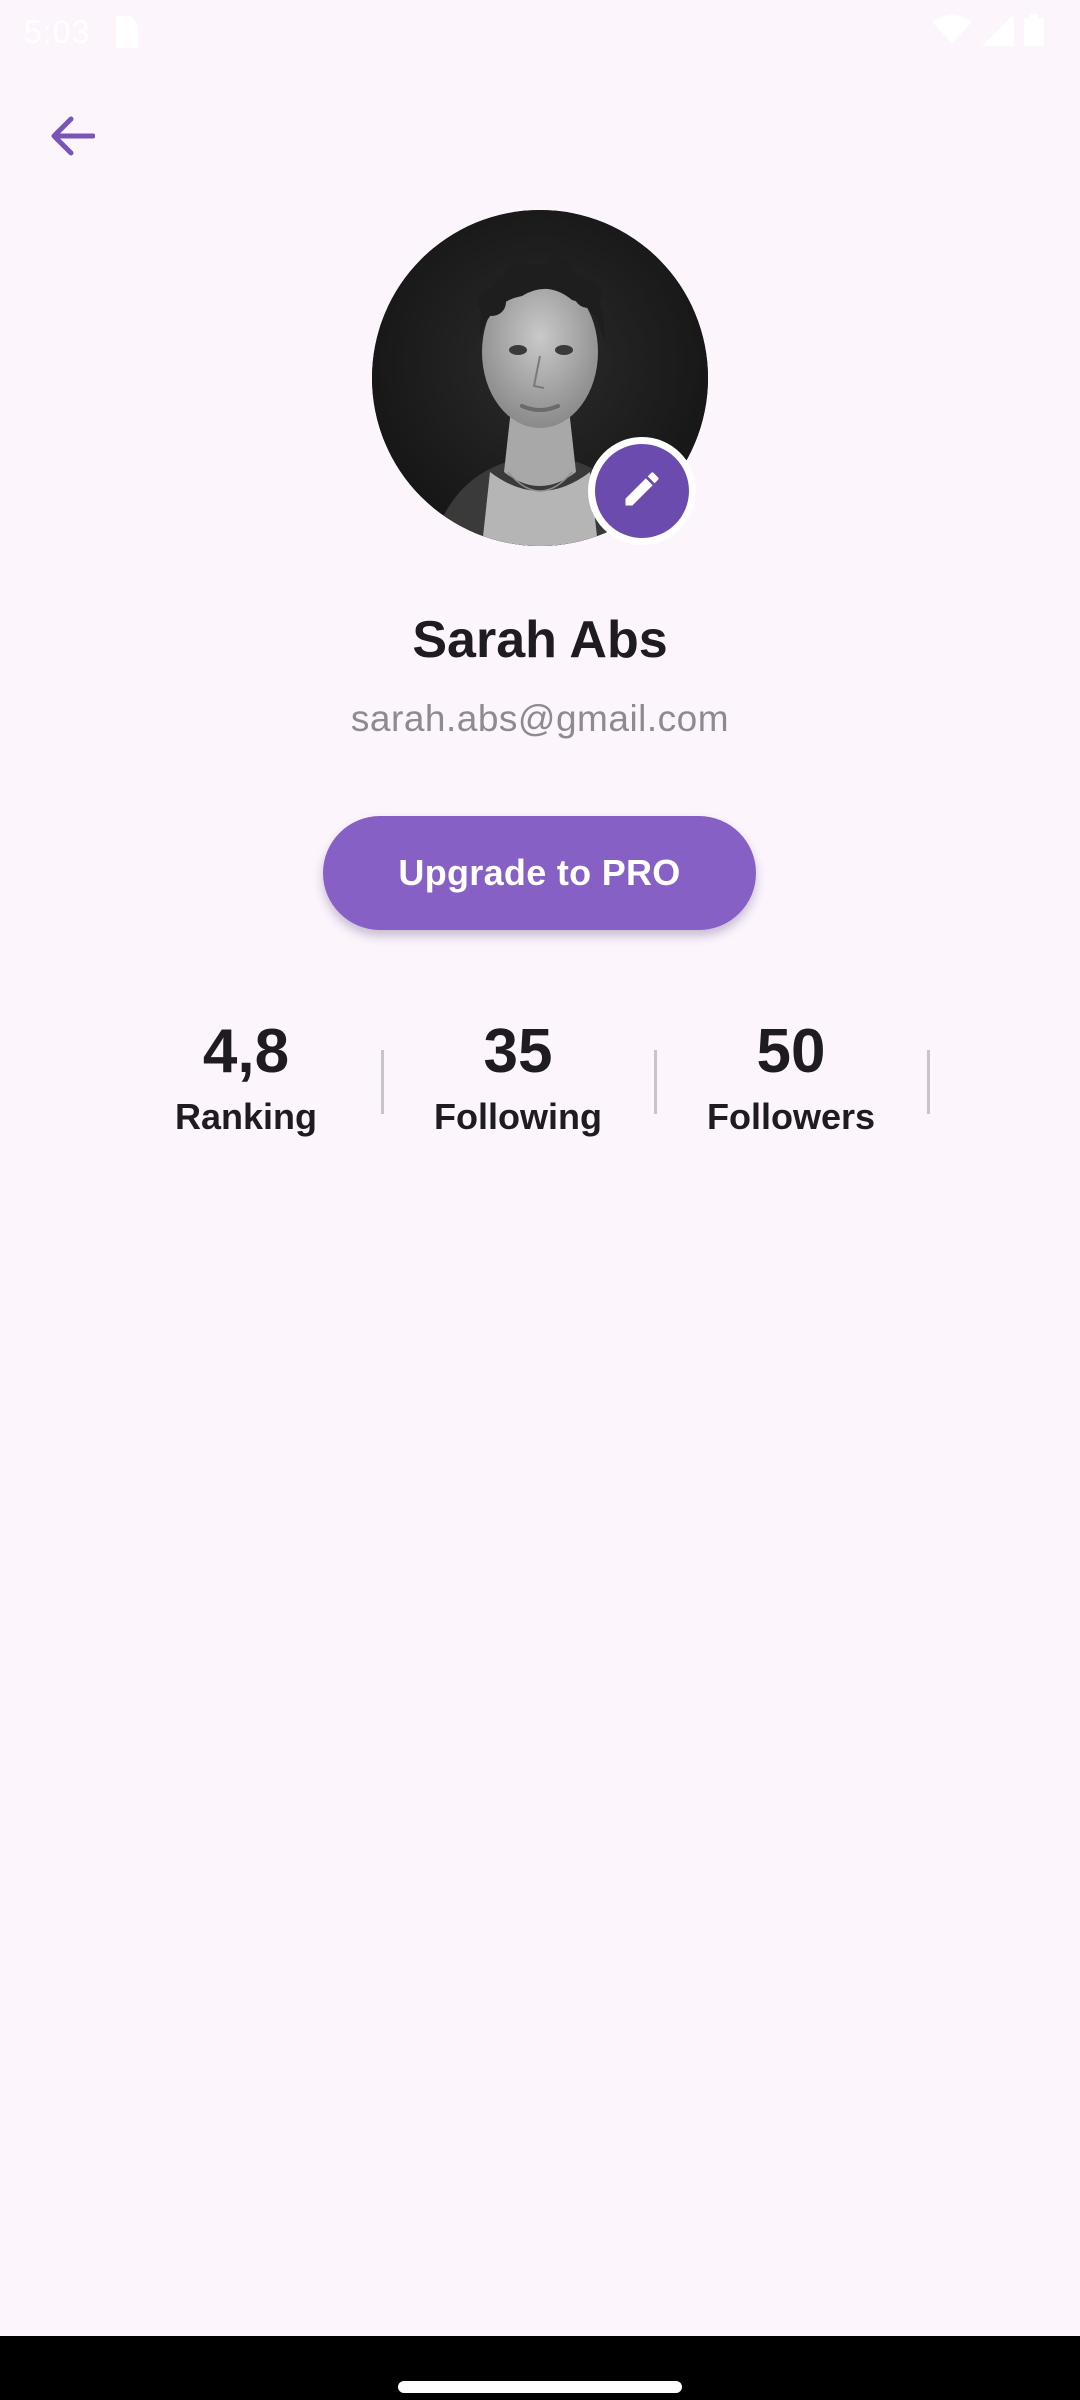  I want to click on sim-card-icon, so click(125, 32).